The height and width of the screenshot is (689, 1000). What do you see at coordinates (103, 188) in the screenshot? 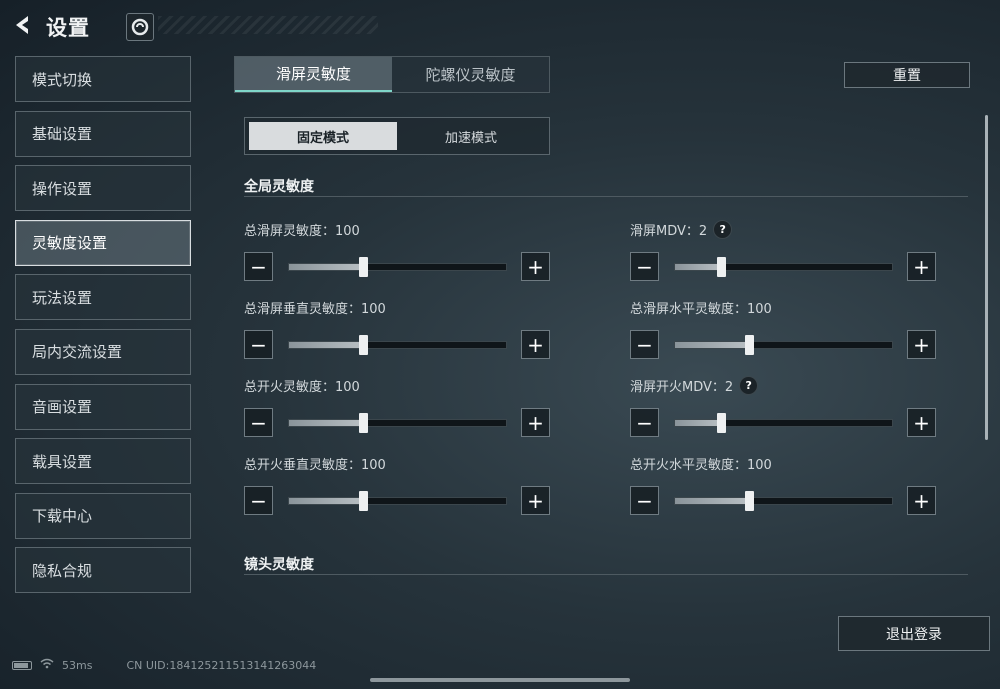
I see `sidebar-item: 操作设置` at bounding box center [103, 188].